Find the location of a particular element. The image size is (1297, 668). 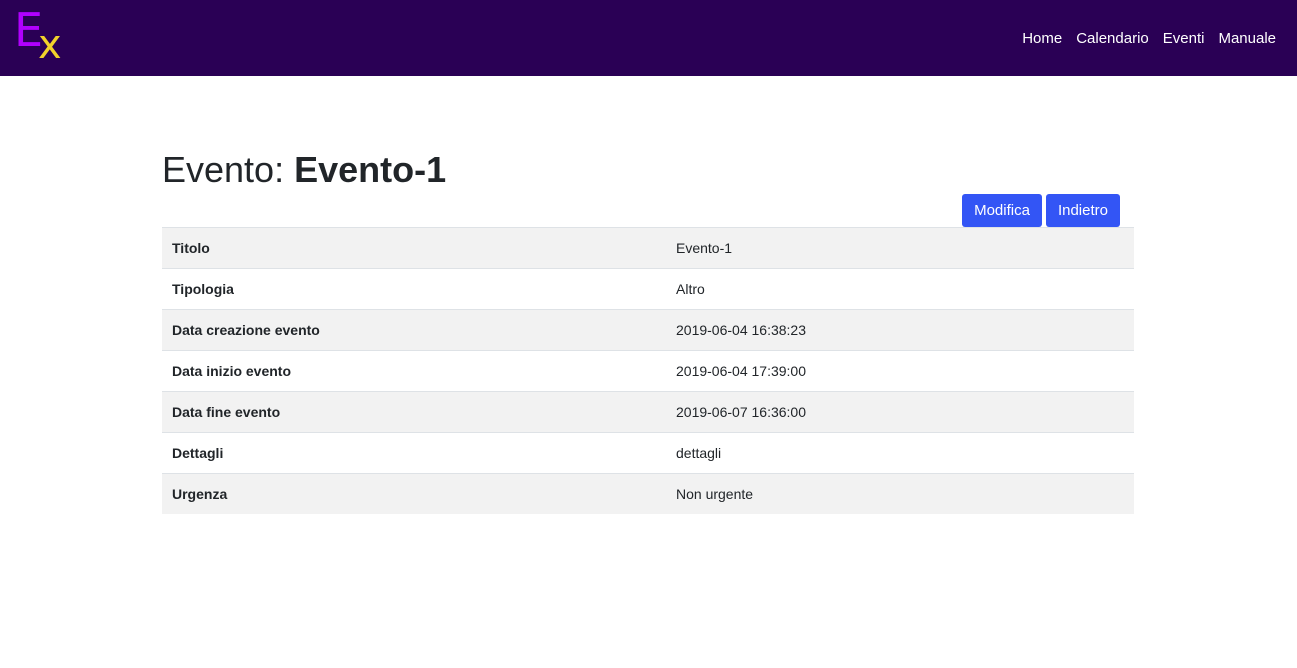

nav-links: Home Calendario Eventi Manuale is located at coordinates (1149, 38).